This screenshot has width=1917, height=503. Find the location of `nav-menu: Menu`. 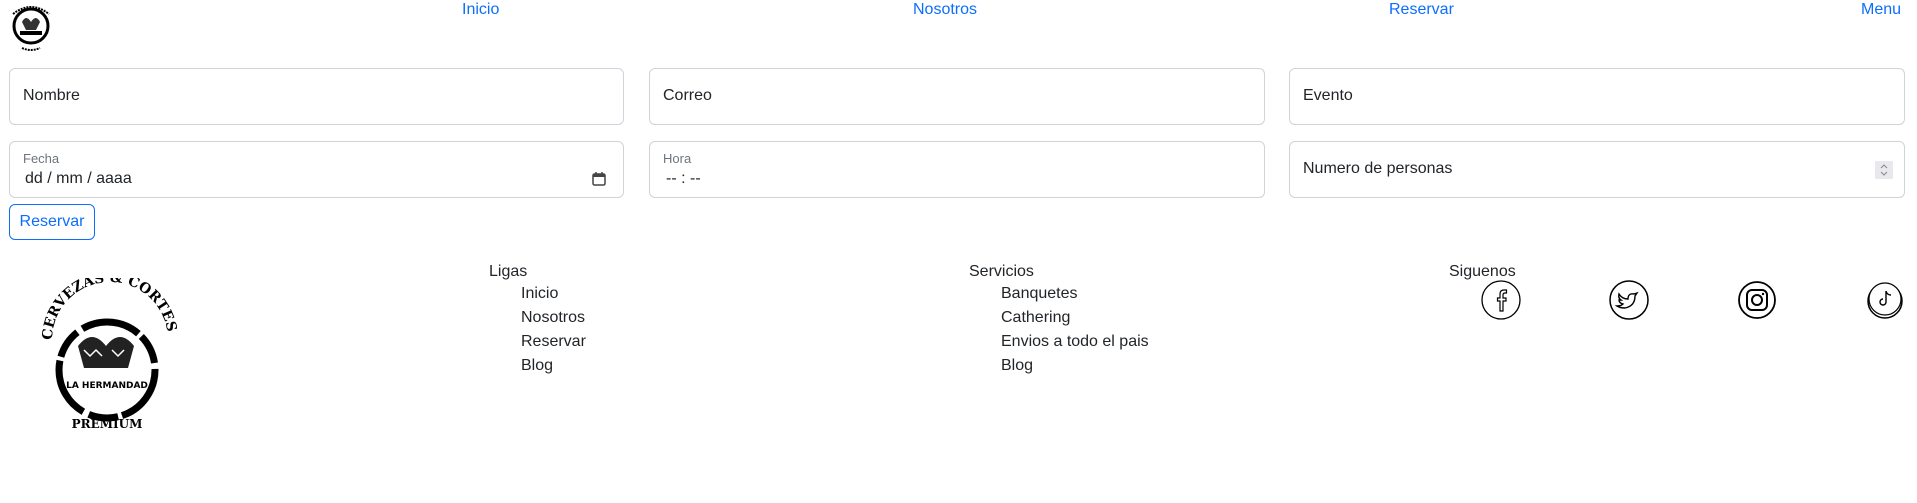

nav-menu: Menu is located at coordinates (1881, 10).